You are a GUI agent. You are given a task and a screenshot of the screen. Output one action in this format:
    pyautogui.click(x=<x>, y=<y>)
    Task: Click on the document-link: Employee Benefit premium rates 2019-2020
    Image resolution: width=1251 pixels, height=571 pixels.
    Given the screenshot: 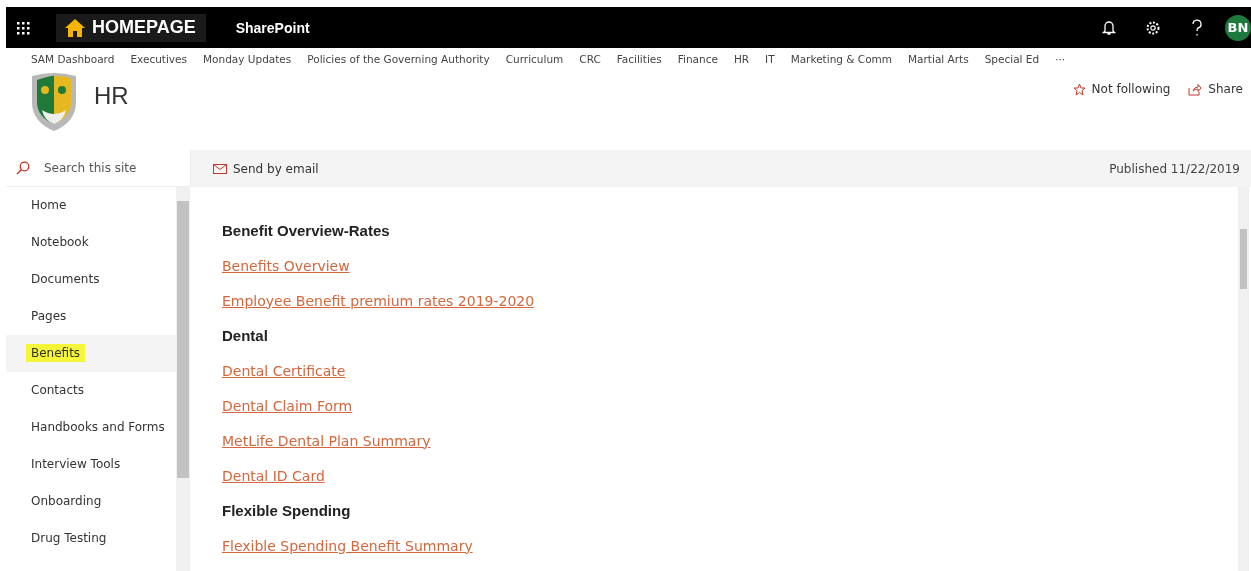 What is the action you would take?
    pyautogui.click(x=378, y=300)
    